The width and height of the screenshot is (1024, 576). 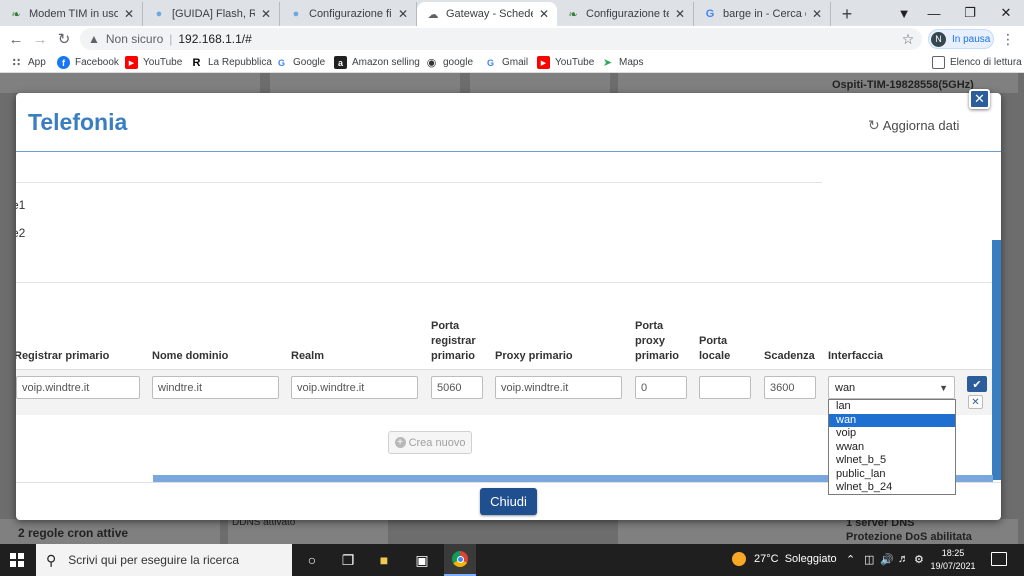 What do you see at coordinates (908, 39) in the screenshot?
I see `bookmark-star-icon: ☆` at bounding box center [908, 39].